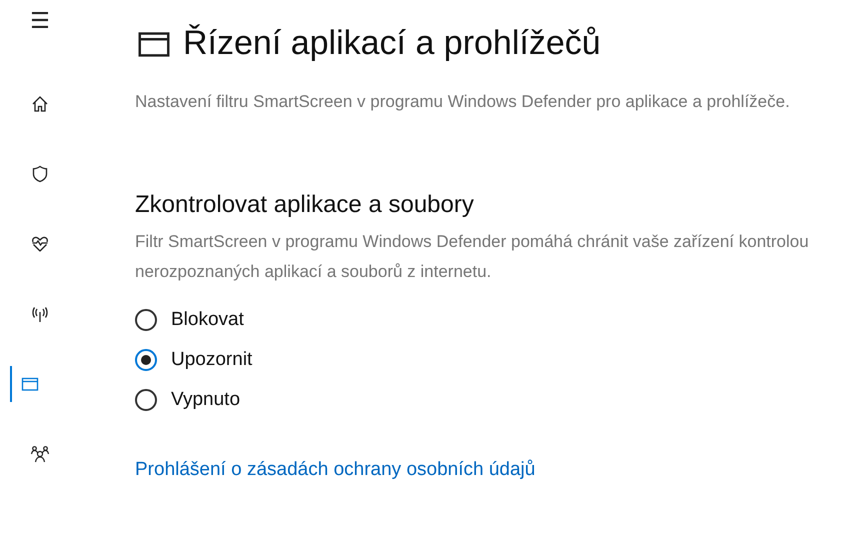 The height and width of the screenshot is (550, 854). Describe the element at coordinates (392, 43) in the screenshot. I see `page-title: Řízení aplikací a prohlížečů` at that location.